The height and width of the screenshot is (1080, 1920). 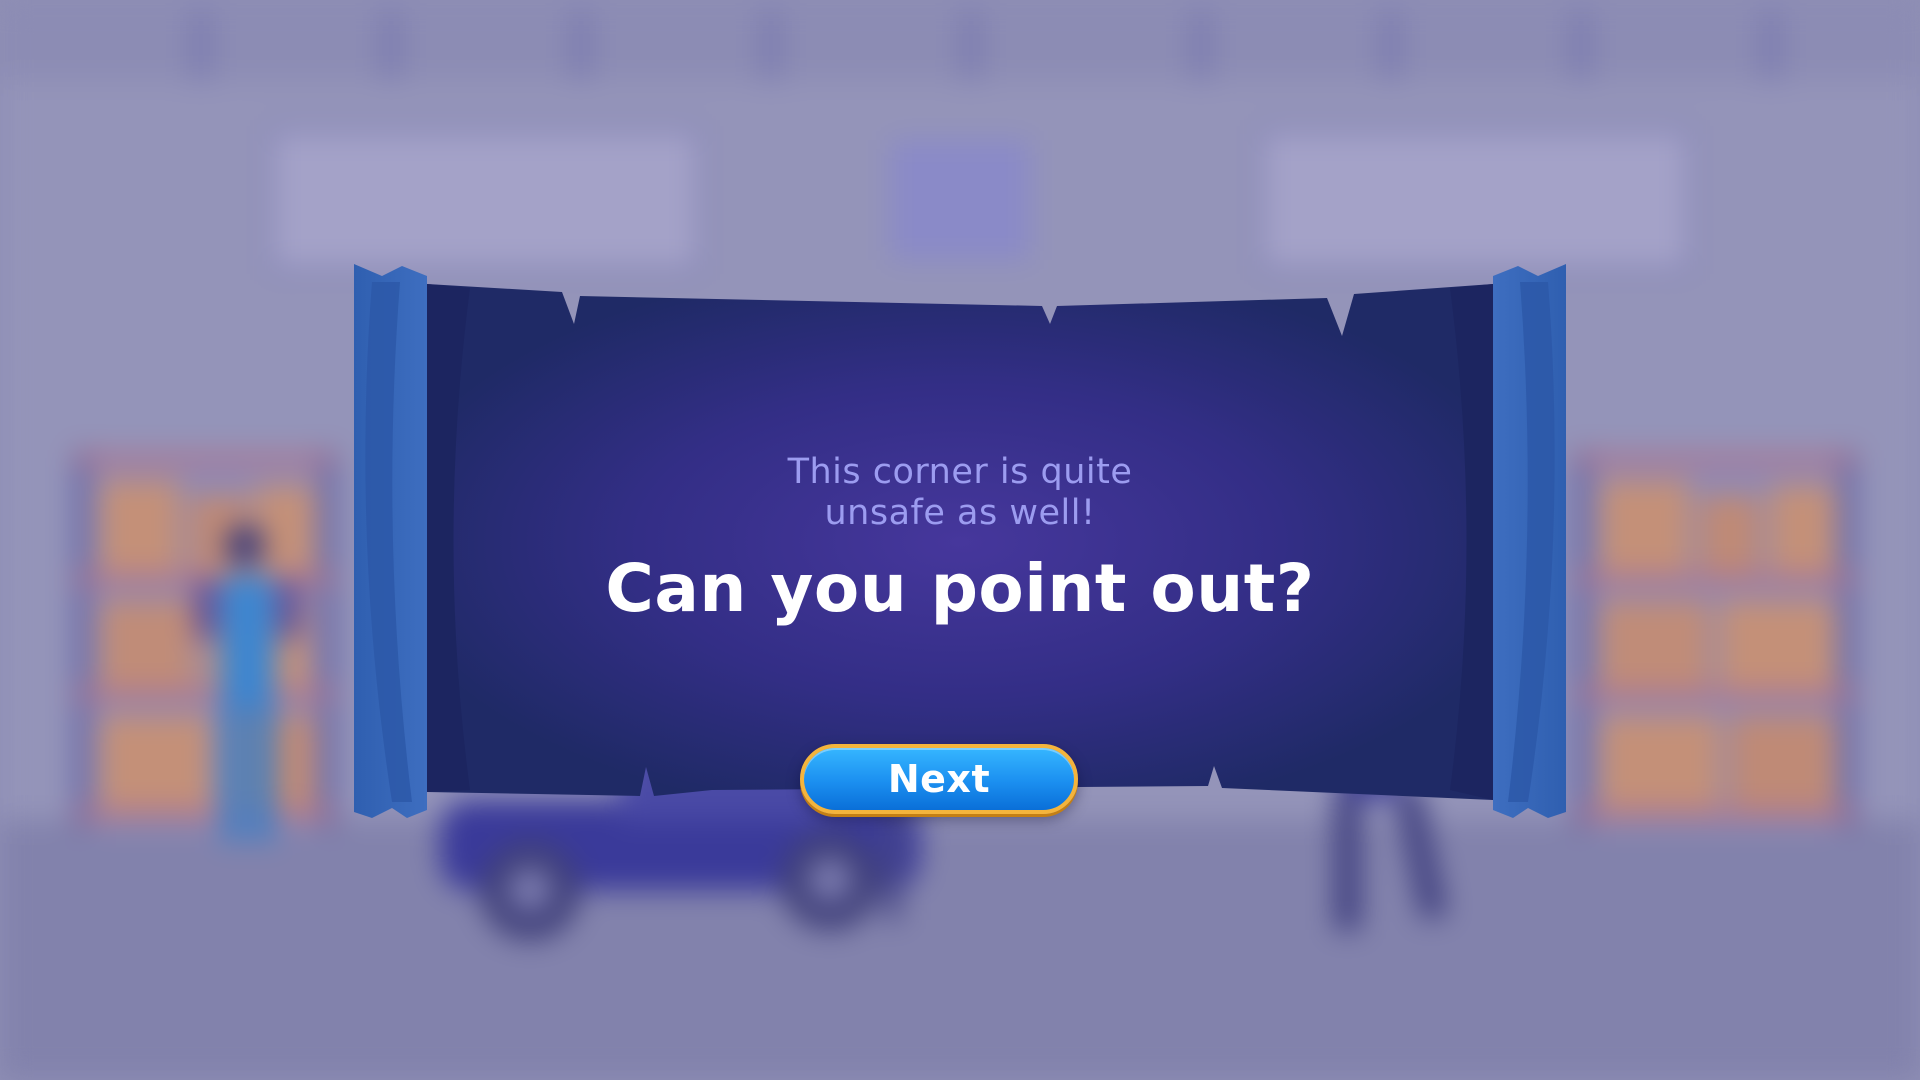 What do you see at coordinates (960, 588) in the screenshot?
I see `dialog-headline: Can you point out?` at bounding box center [960, 588].